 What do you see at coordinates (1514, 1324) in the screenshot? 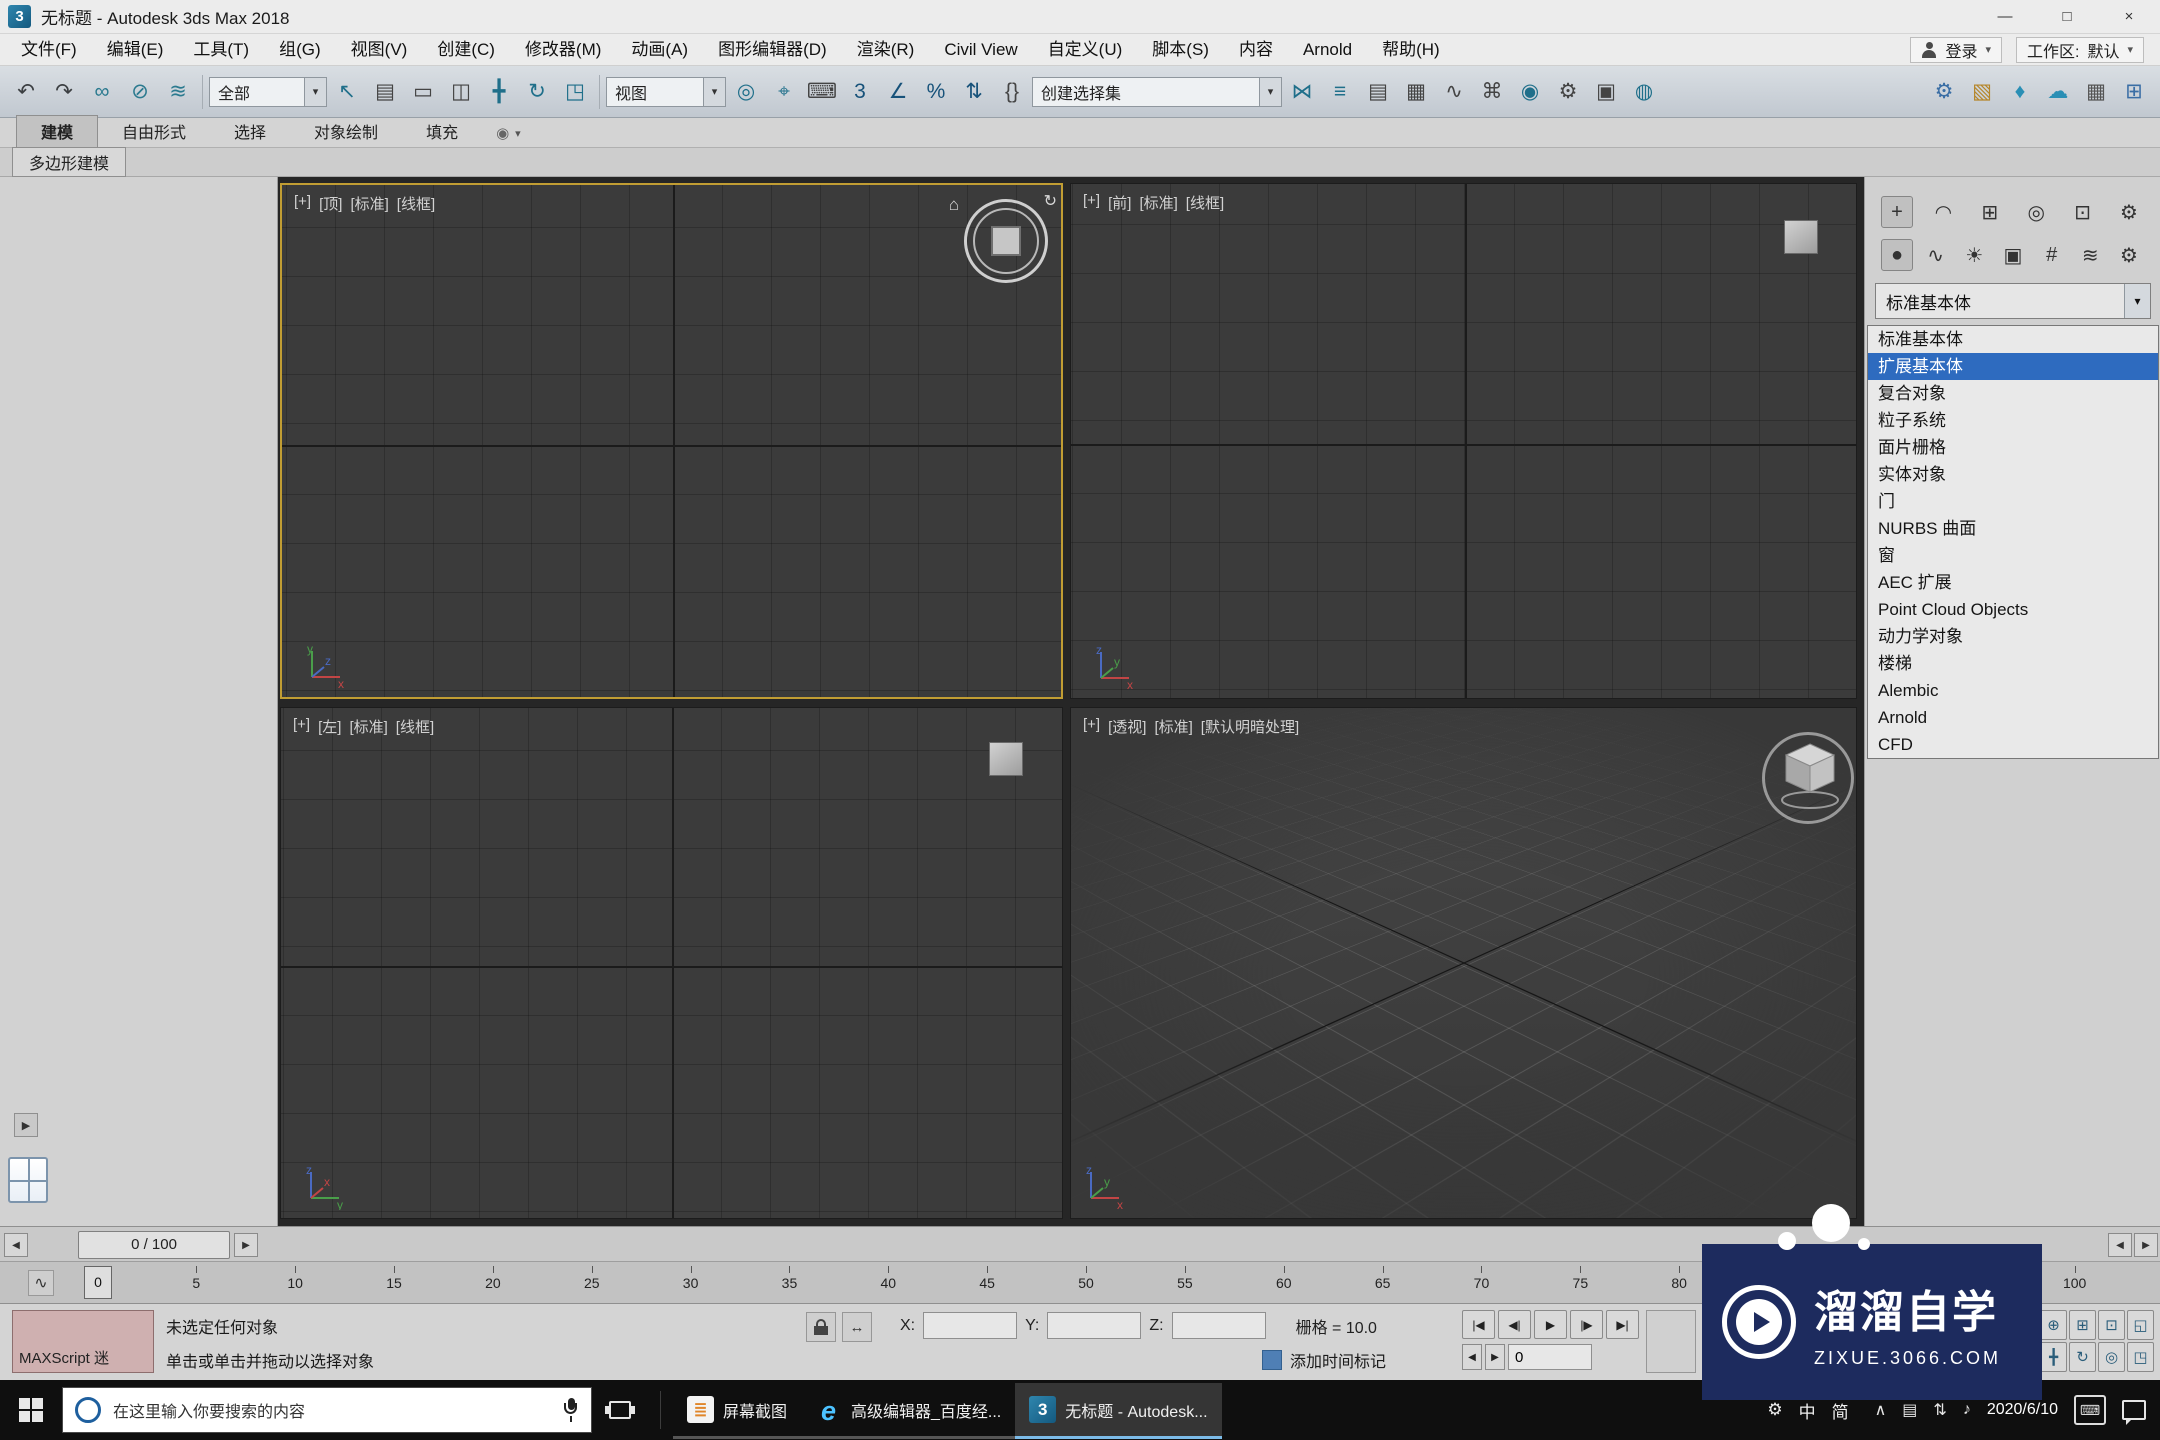
I see `previous-frame-button: ◀|` at bounding box center [1514, 1324].